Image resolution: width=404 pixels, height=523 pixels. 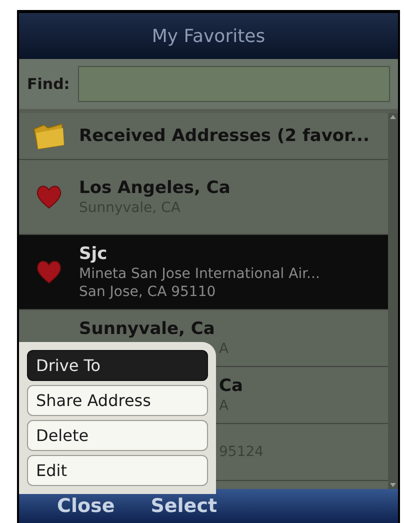 I want to click on folder-icon, so click(x=49, y=136).